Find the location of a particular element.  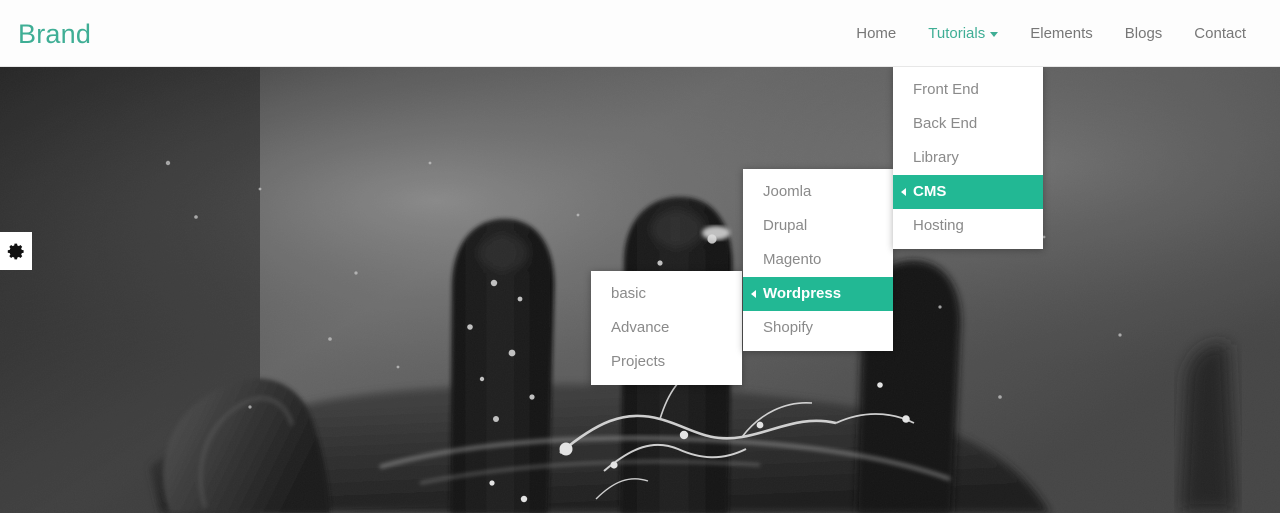

gear-icon is located at coordinates (15, 251).